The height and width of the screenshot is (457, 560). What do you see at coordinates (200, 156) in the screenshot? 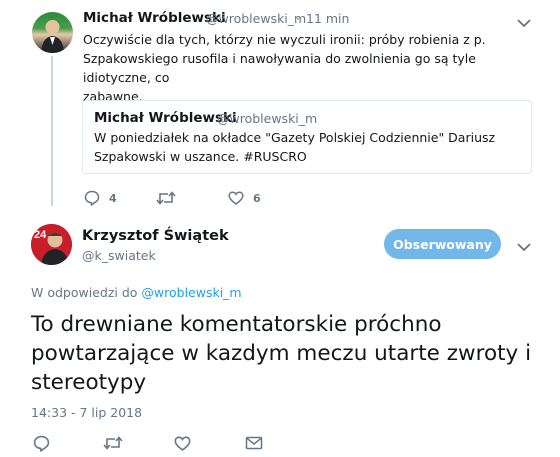
I see `quoted-text-line: Szpakowski w uszance. #RUSCRO` at bounding box center [200, 156].